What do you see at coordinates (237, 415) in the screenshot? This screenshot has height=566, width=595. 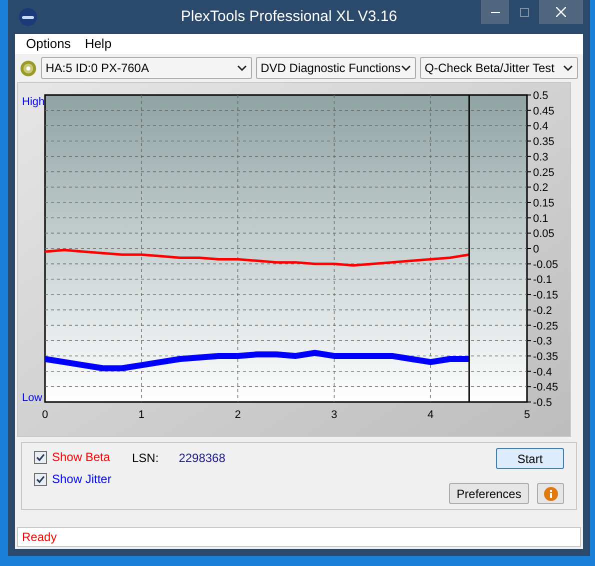 I see `x-tick-label: 2` at bounding box center [237, 415].